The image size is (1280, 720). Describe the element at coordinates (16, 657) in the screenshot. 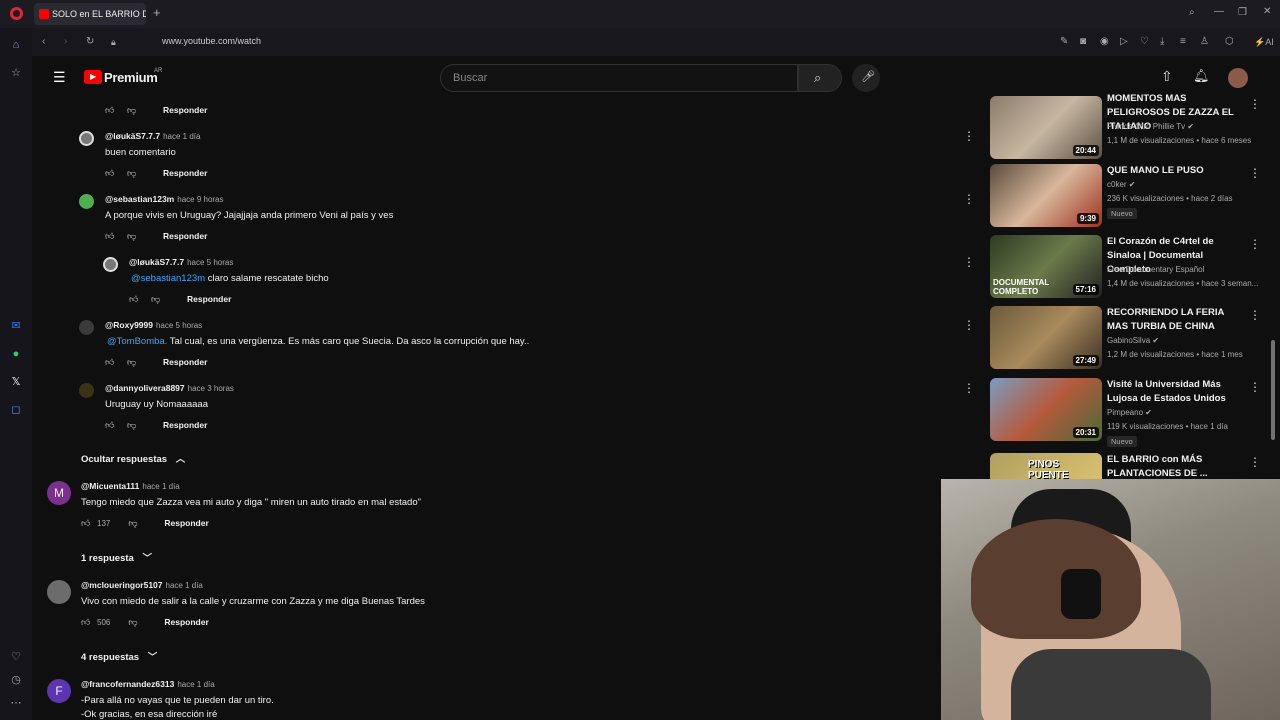

I see `heart-icon: ♡` at that location.